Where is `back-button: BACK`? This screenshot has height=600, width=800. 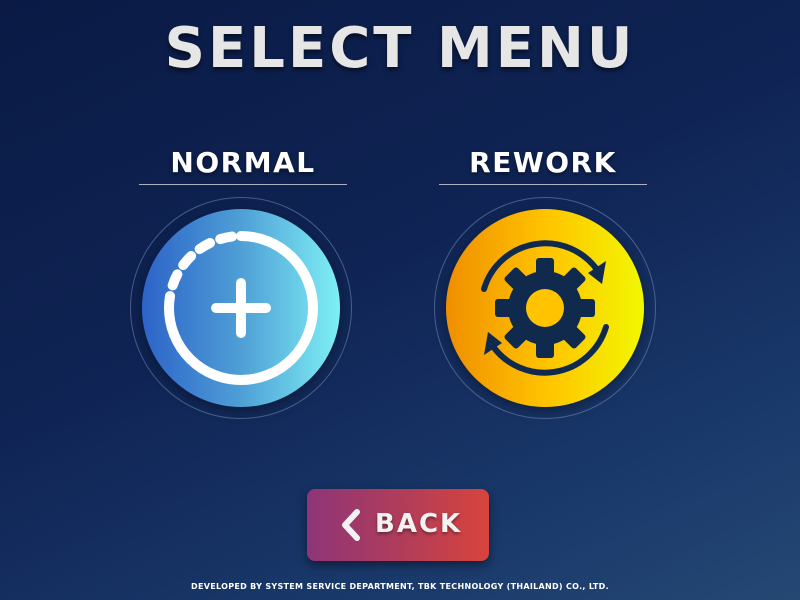
back-button: BACK is located at coordinates (398, 525).